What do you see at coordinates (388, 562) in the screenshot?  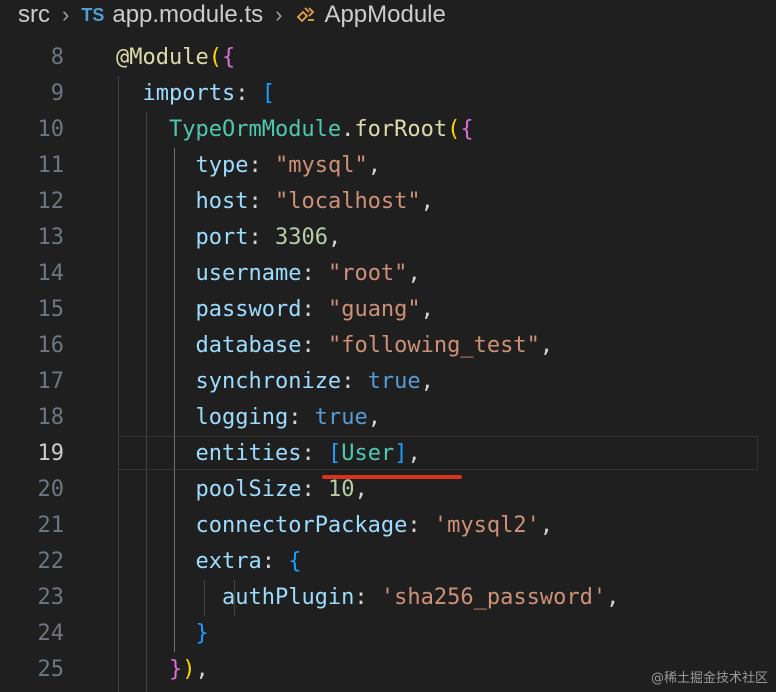 I see `code-line: 22 extra: {` at bounding box center [388, 562].